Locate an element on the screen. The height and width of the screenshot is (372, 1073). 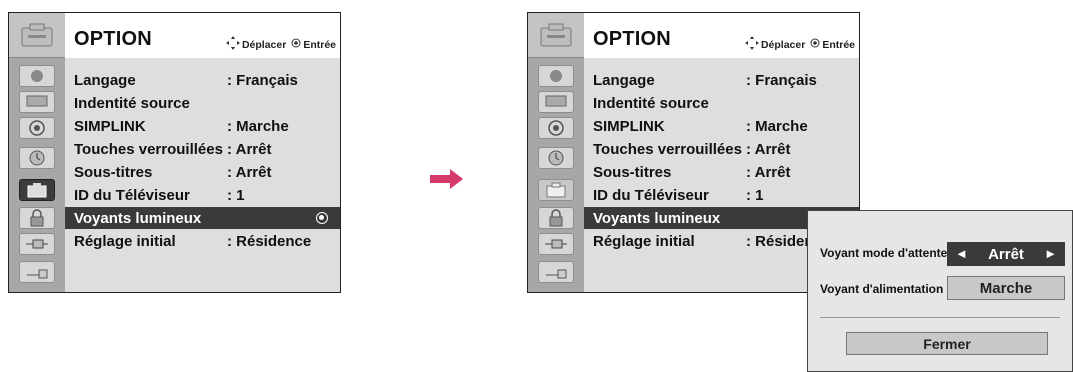
standby-led-value: Arrêt is located at coordinates (1006, 254).